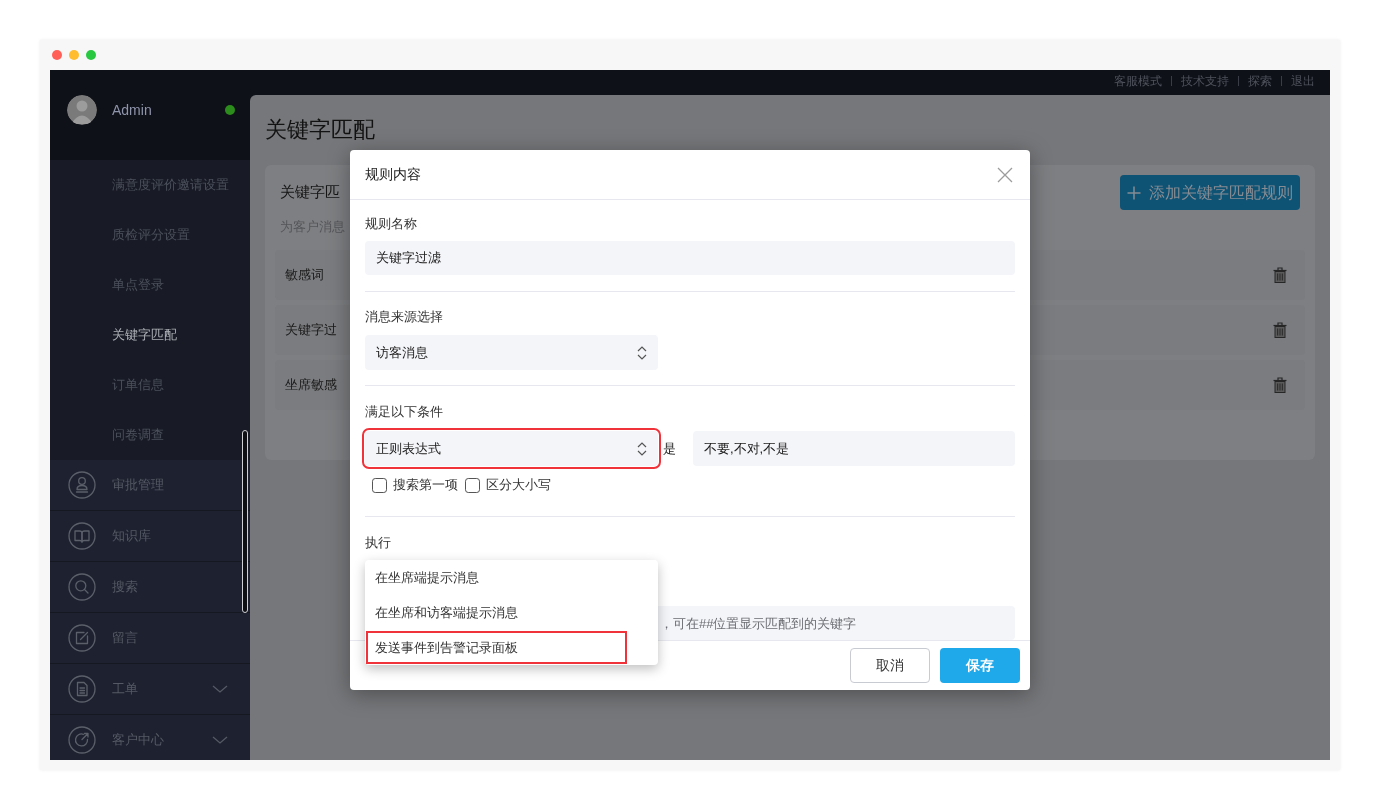 Image resolution: width=1380 pixels, height=810 pixels. Describe the element at coordinates (82, 587) in the screenshot. I see `search-icon` at that location.